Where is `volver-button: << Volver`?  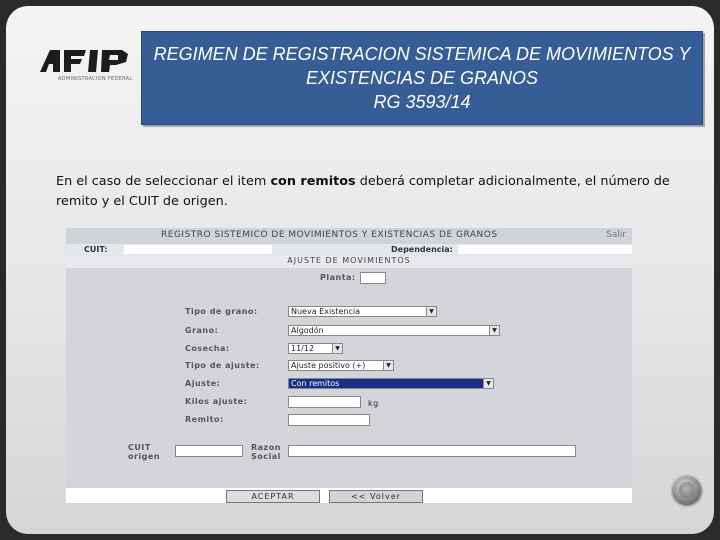 volver-button: << Volver is located at coordinates (376, 496).